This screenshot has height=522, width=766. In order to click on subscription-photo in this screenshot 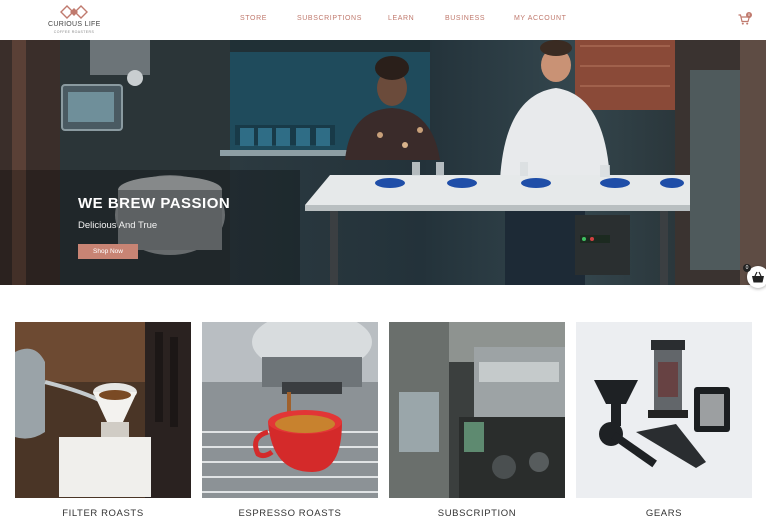, I will do `click(477, 410)`.